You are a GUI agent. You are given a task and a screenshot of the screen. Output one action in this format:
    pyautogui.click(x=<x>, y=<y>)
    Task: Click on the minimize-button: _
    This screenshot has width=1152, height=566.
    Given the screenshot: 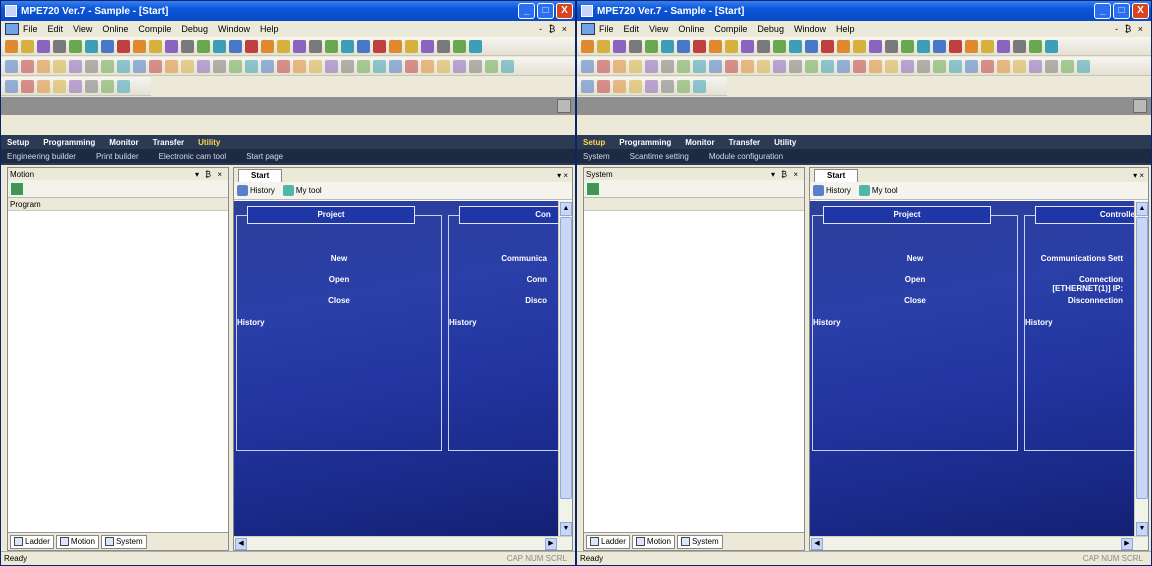 What is the action you would take?
    pyautogui.click(x=526, y=11)
    